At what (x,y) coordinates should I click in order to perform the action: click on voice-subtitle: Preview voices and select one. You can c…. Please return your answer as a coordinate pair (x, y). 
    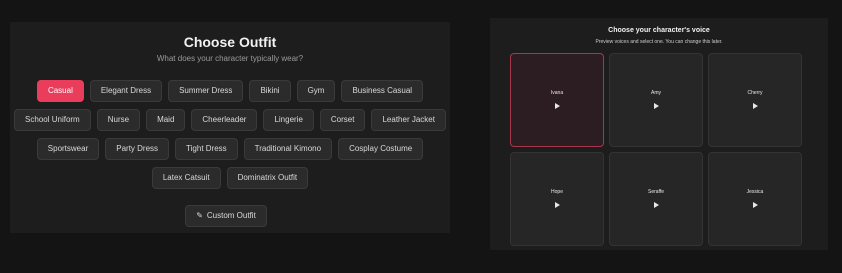
    Looking at the image, I should click on (659, 42).